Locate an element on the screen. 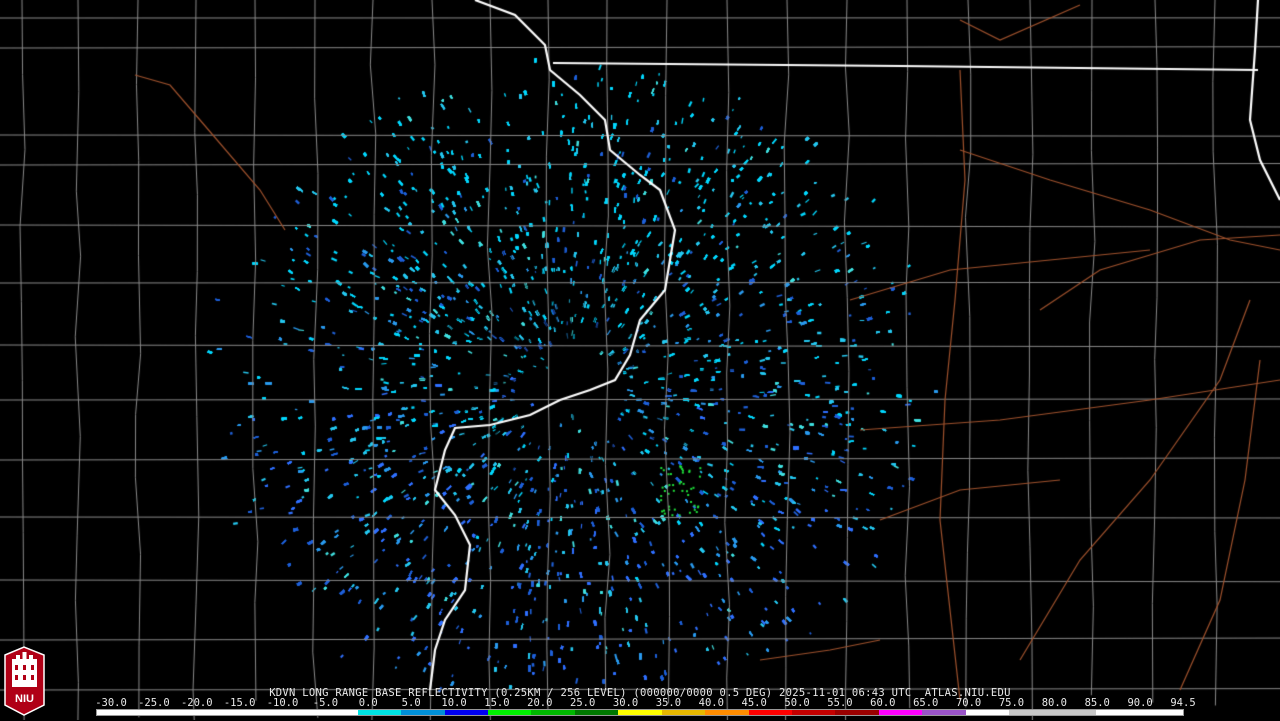  colorbar-tick-label: -25.0 is located at coordinates (154, 703).